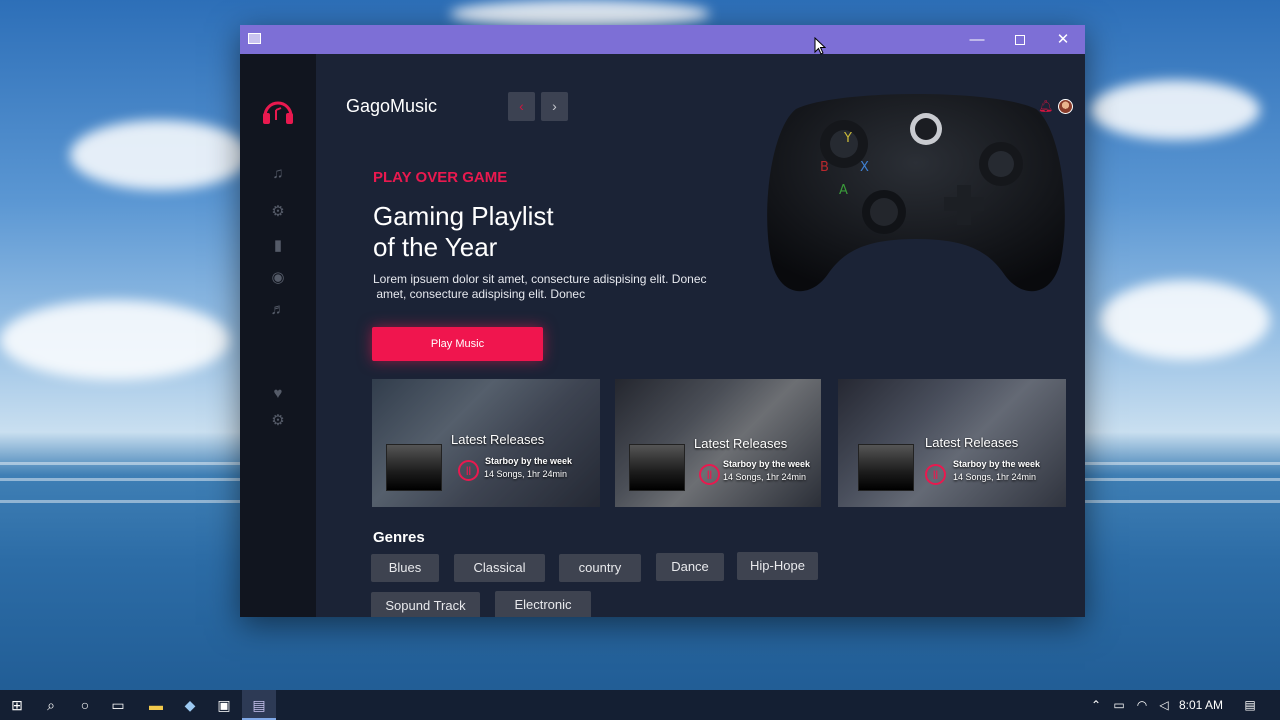 The width and height of the screenshot is (1280, 720). Describe the element at coordinates (1201, 705) in the screenshot. I see `taskbar-clock: 8:01 AM` at that location.